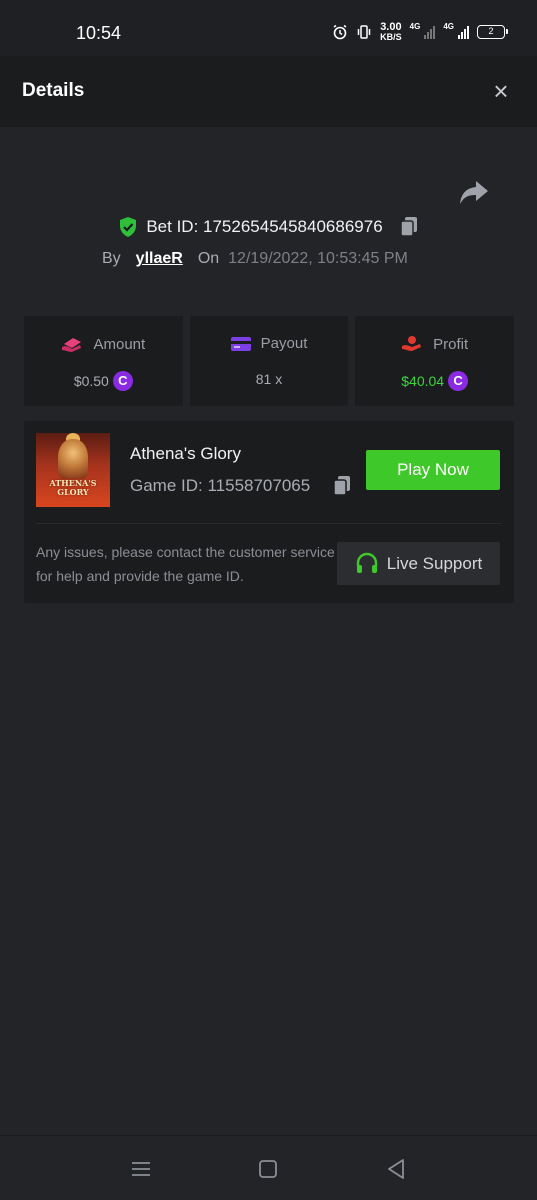  What do you see at coordinates (396, 1169) in the screenshot?
I see `back-icon` at bounding box center [396, 1169].